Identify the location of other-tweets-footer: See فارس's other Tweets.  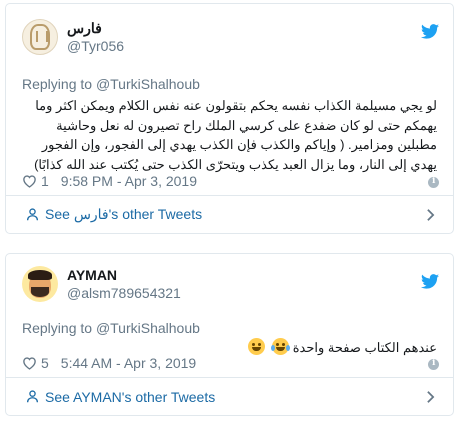
(229, 214).